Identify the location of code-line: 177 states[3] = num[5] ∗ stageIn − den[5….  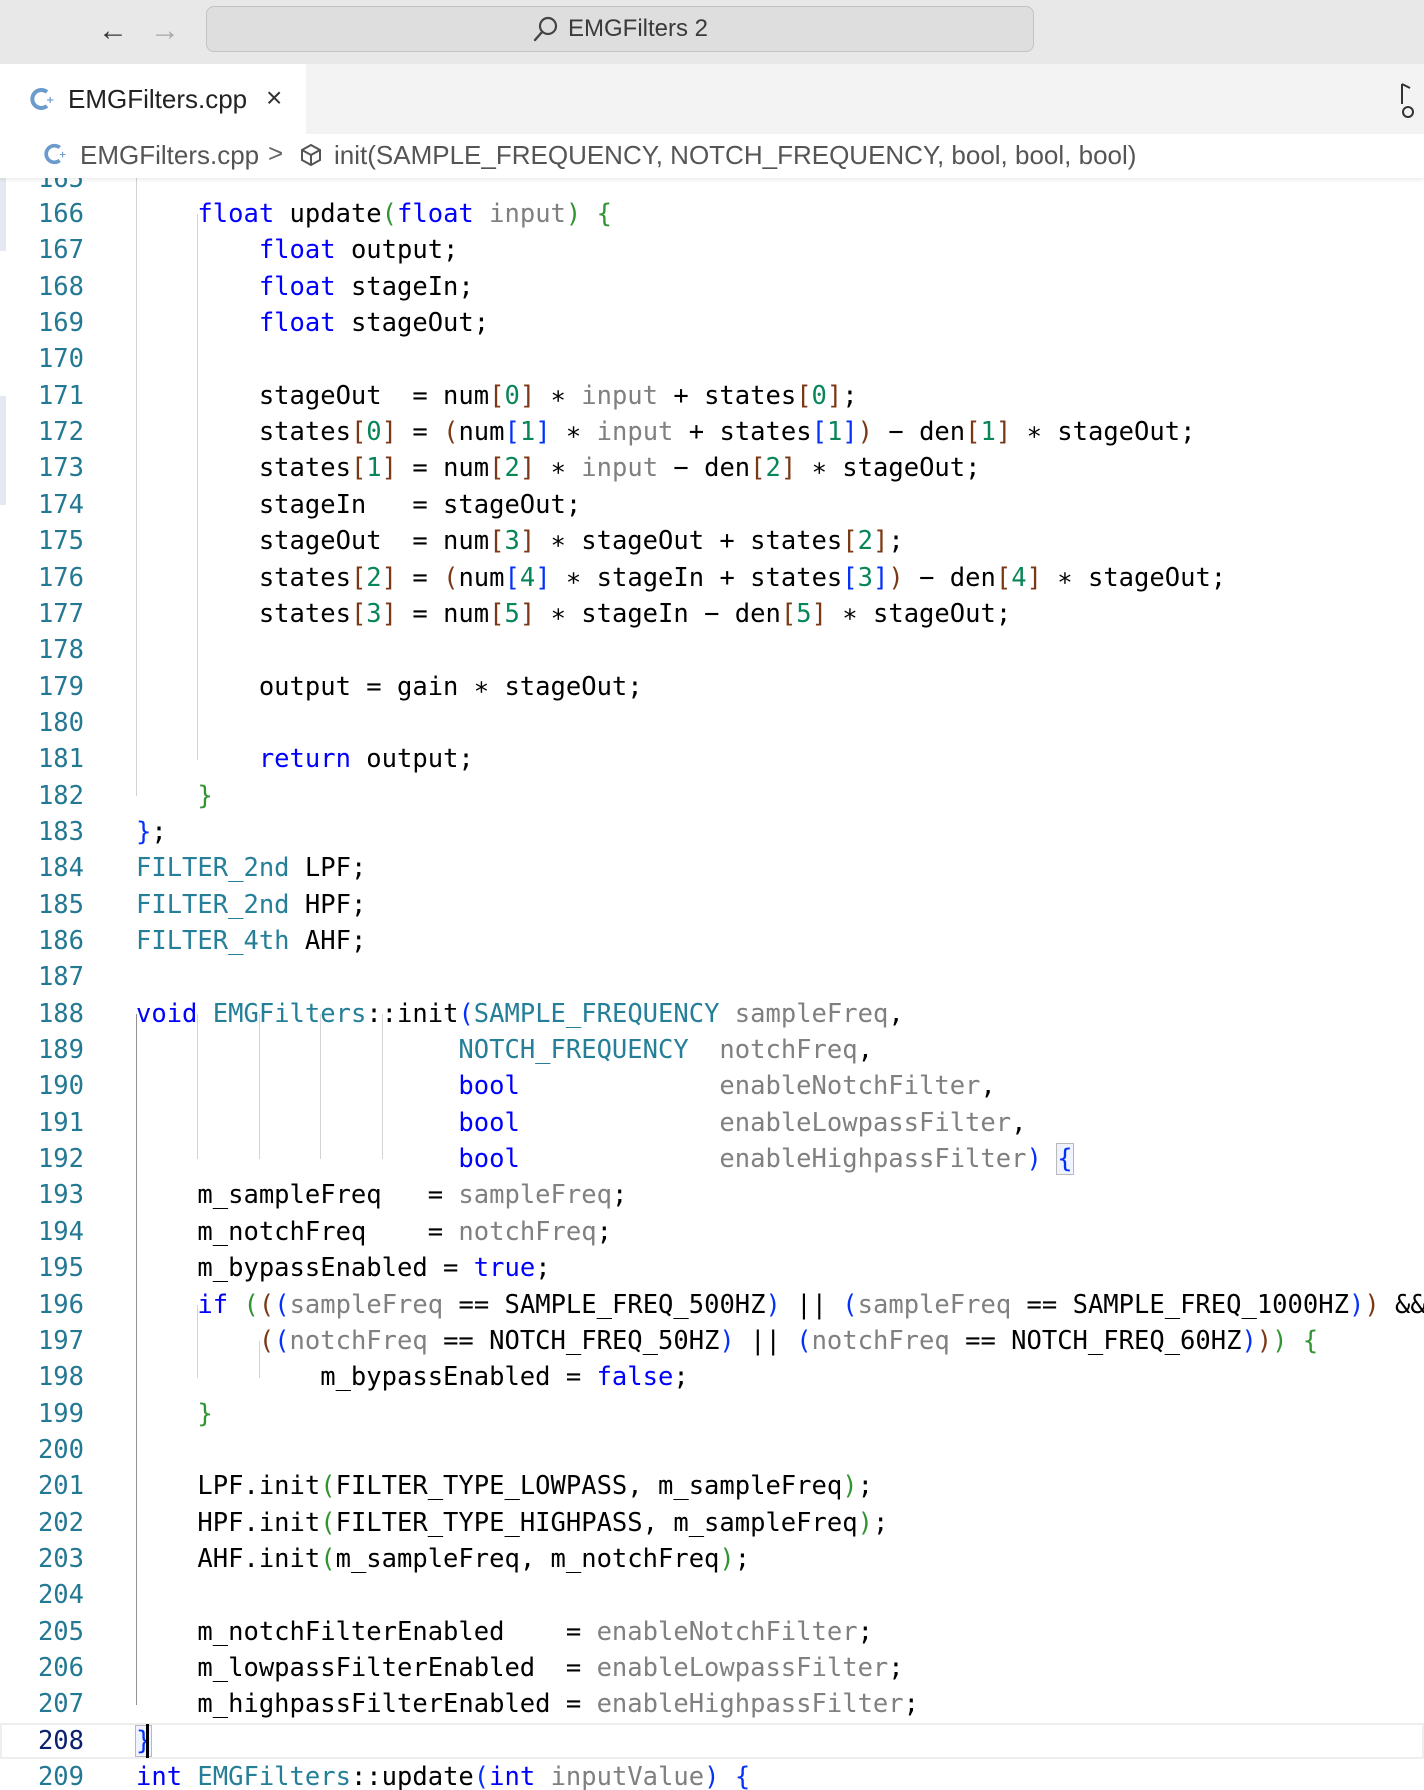
(712, 614).